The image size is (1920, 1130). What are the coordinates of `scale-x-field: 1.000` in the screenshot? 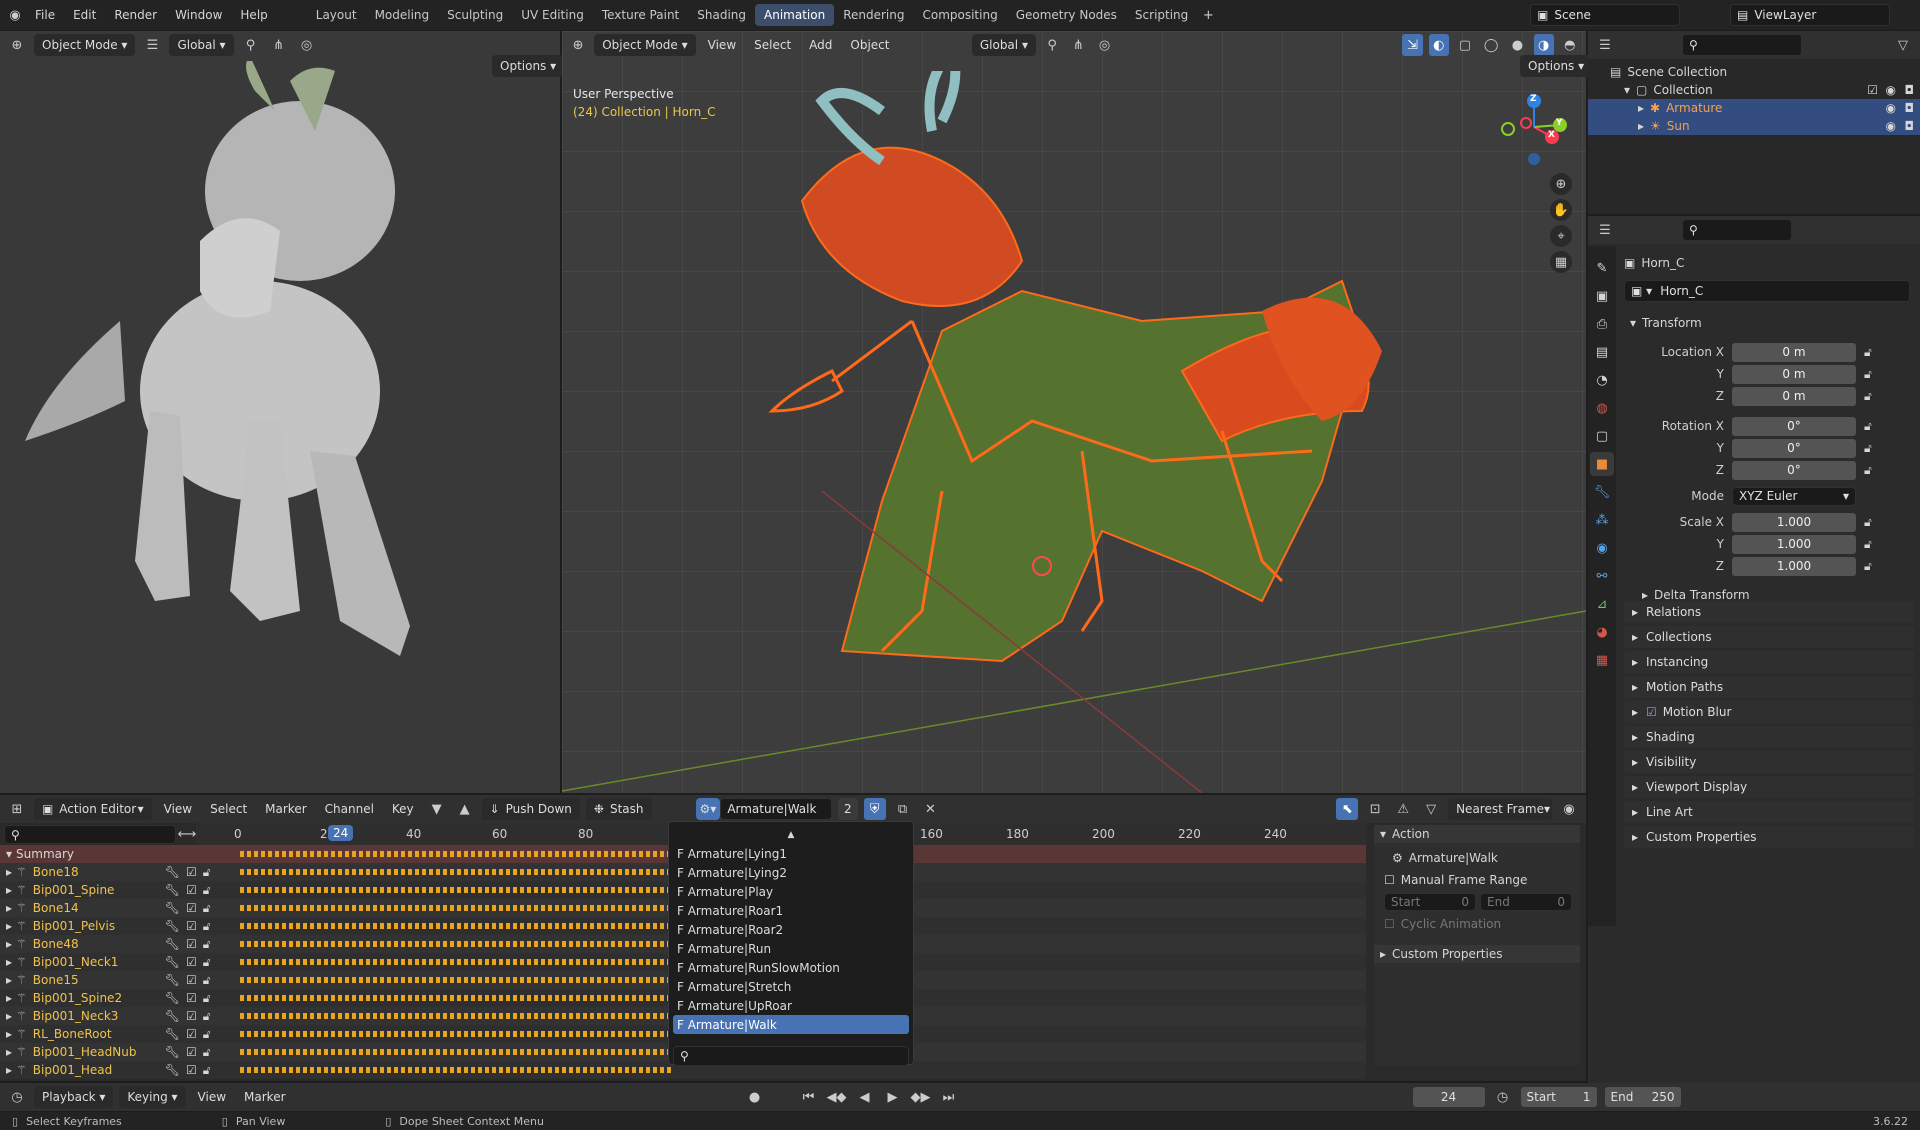 It's located at (1794, 522).